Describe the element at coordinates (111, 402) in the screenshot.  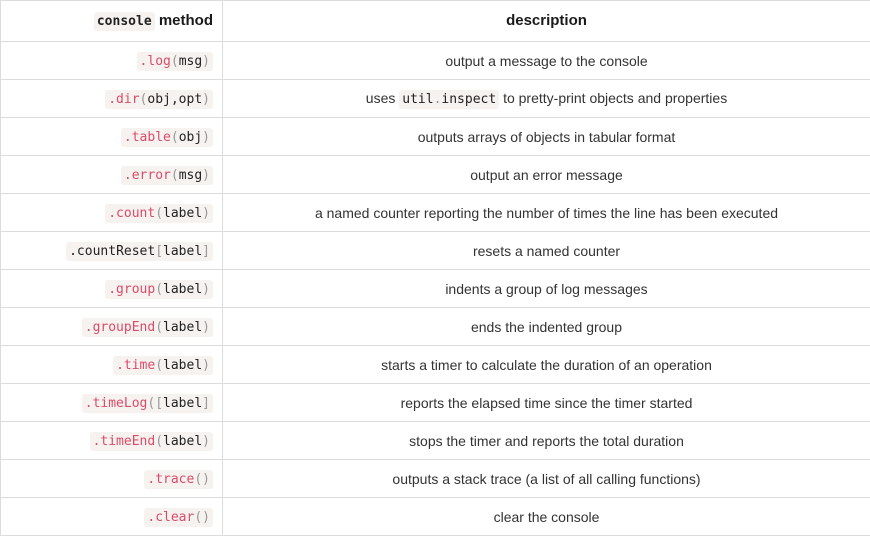
I see `method-cell: .timeLog([label]` at that location.